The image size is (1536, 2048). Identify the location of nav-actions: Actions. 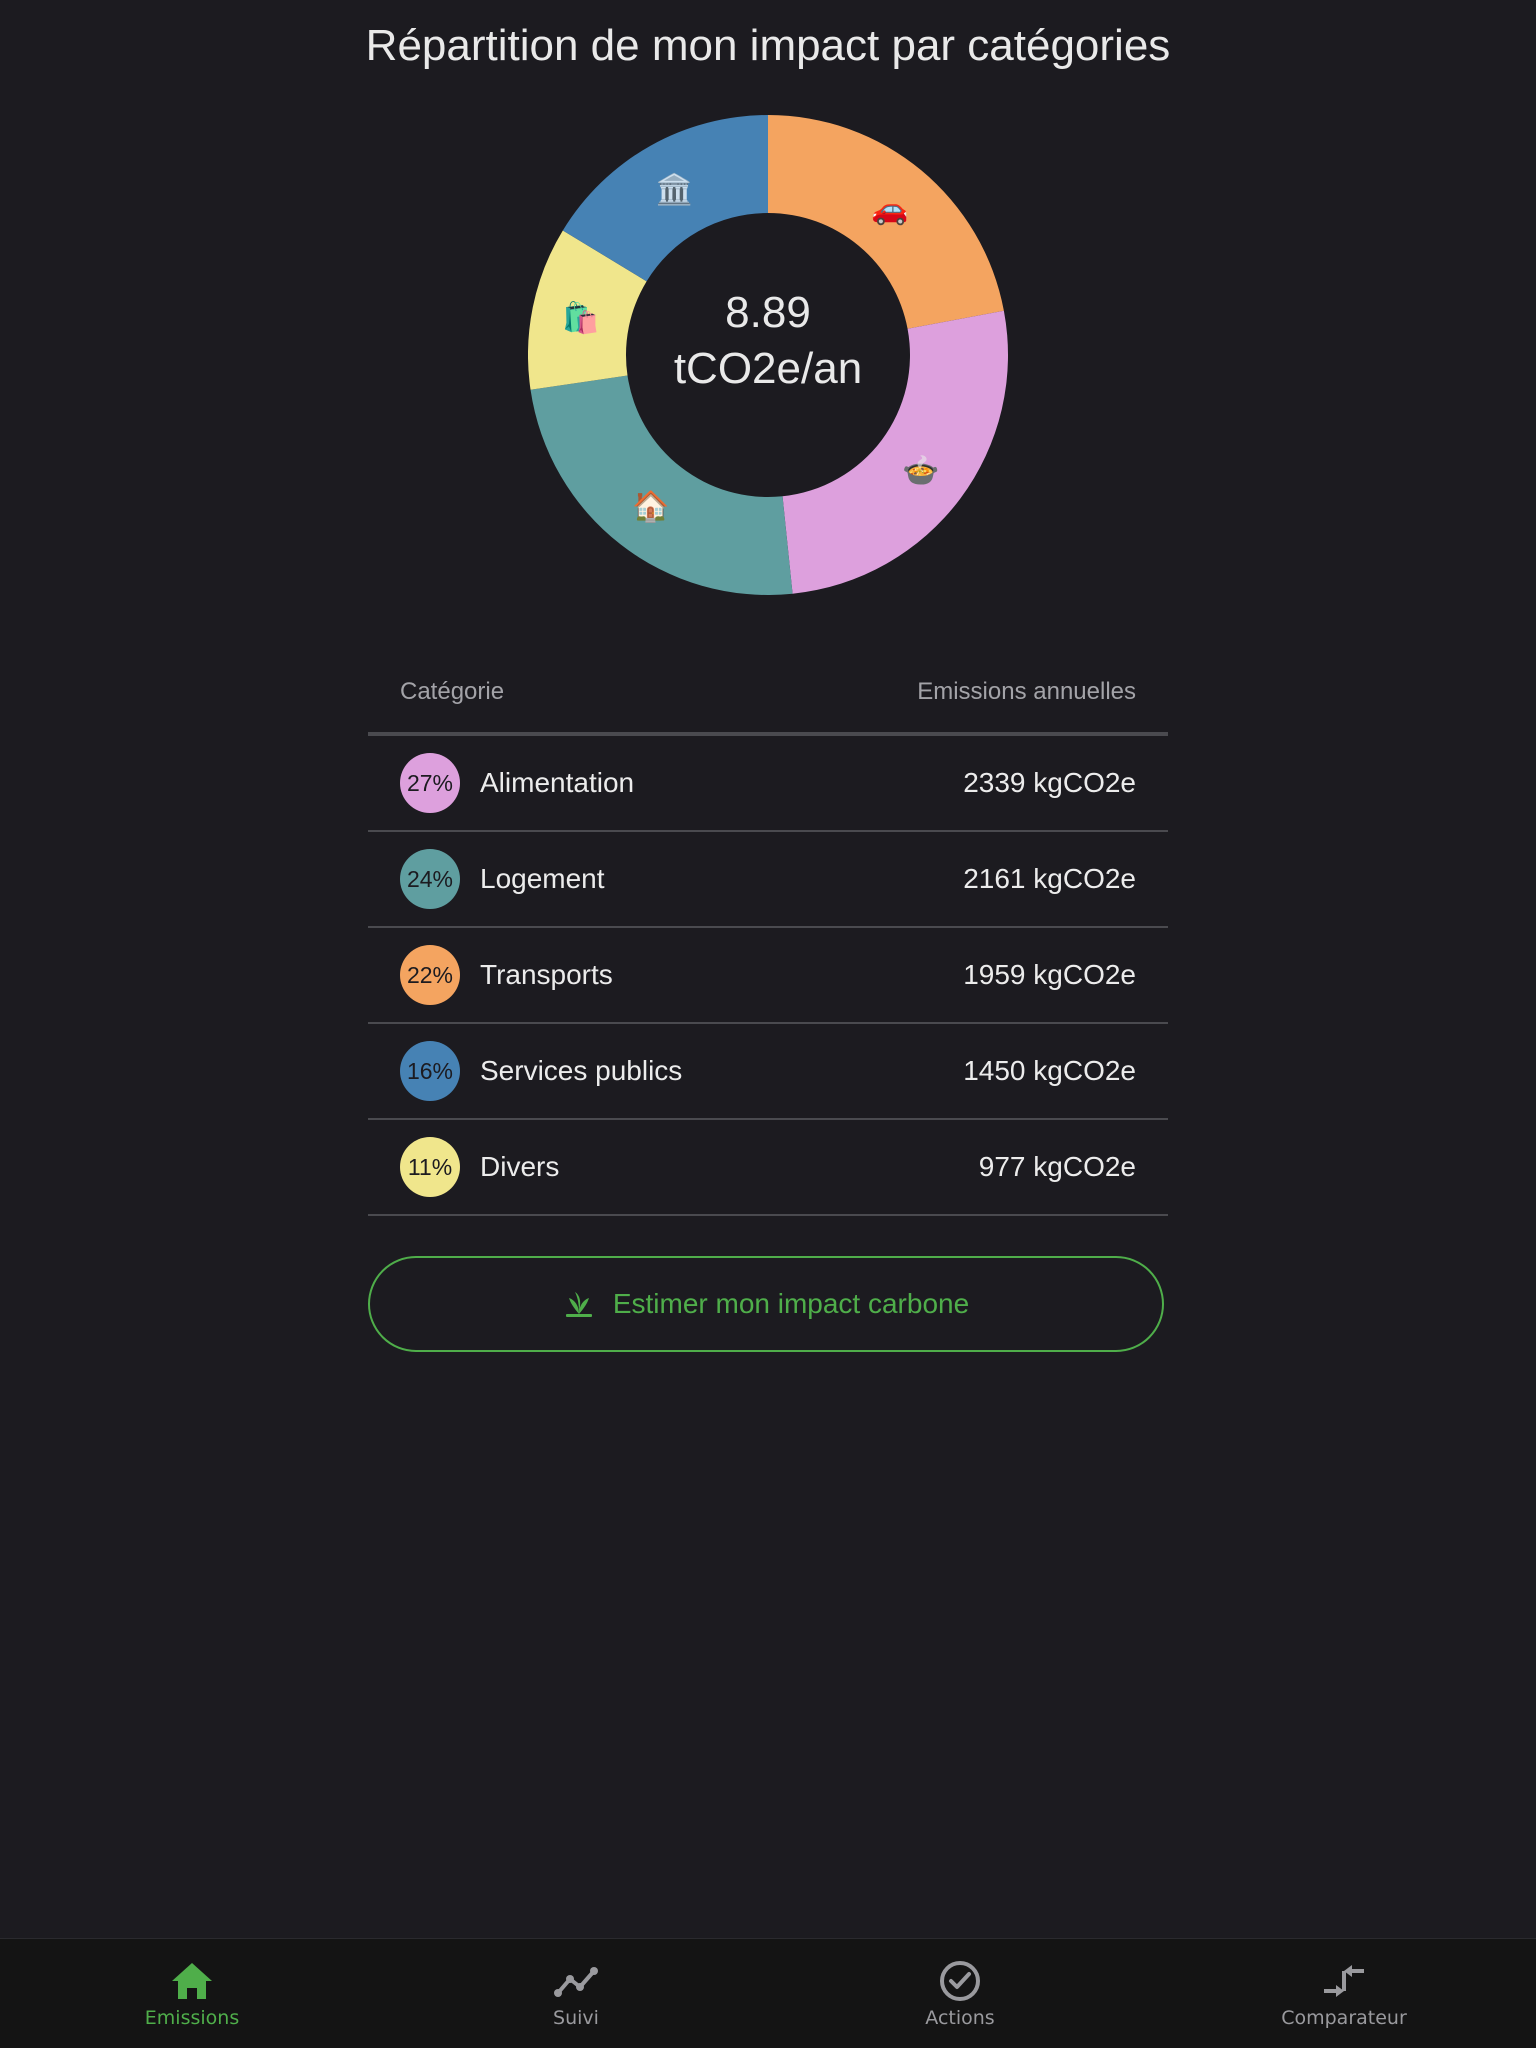
(960, 1993).